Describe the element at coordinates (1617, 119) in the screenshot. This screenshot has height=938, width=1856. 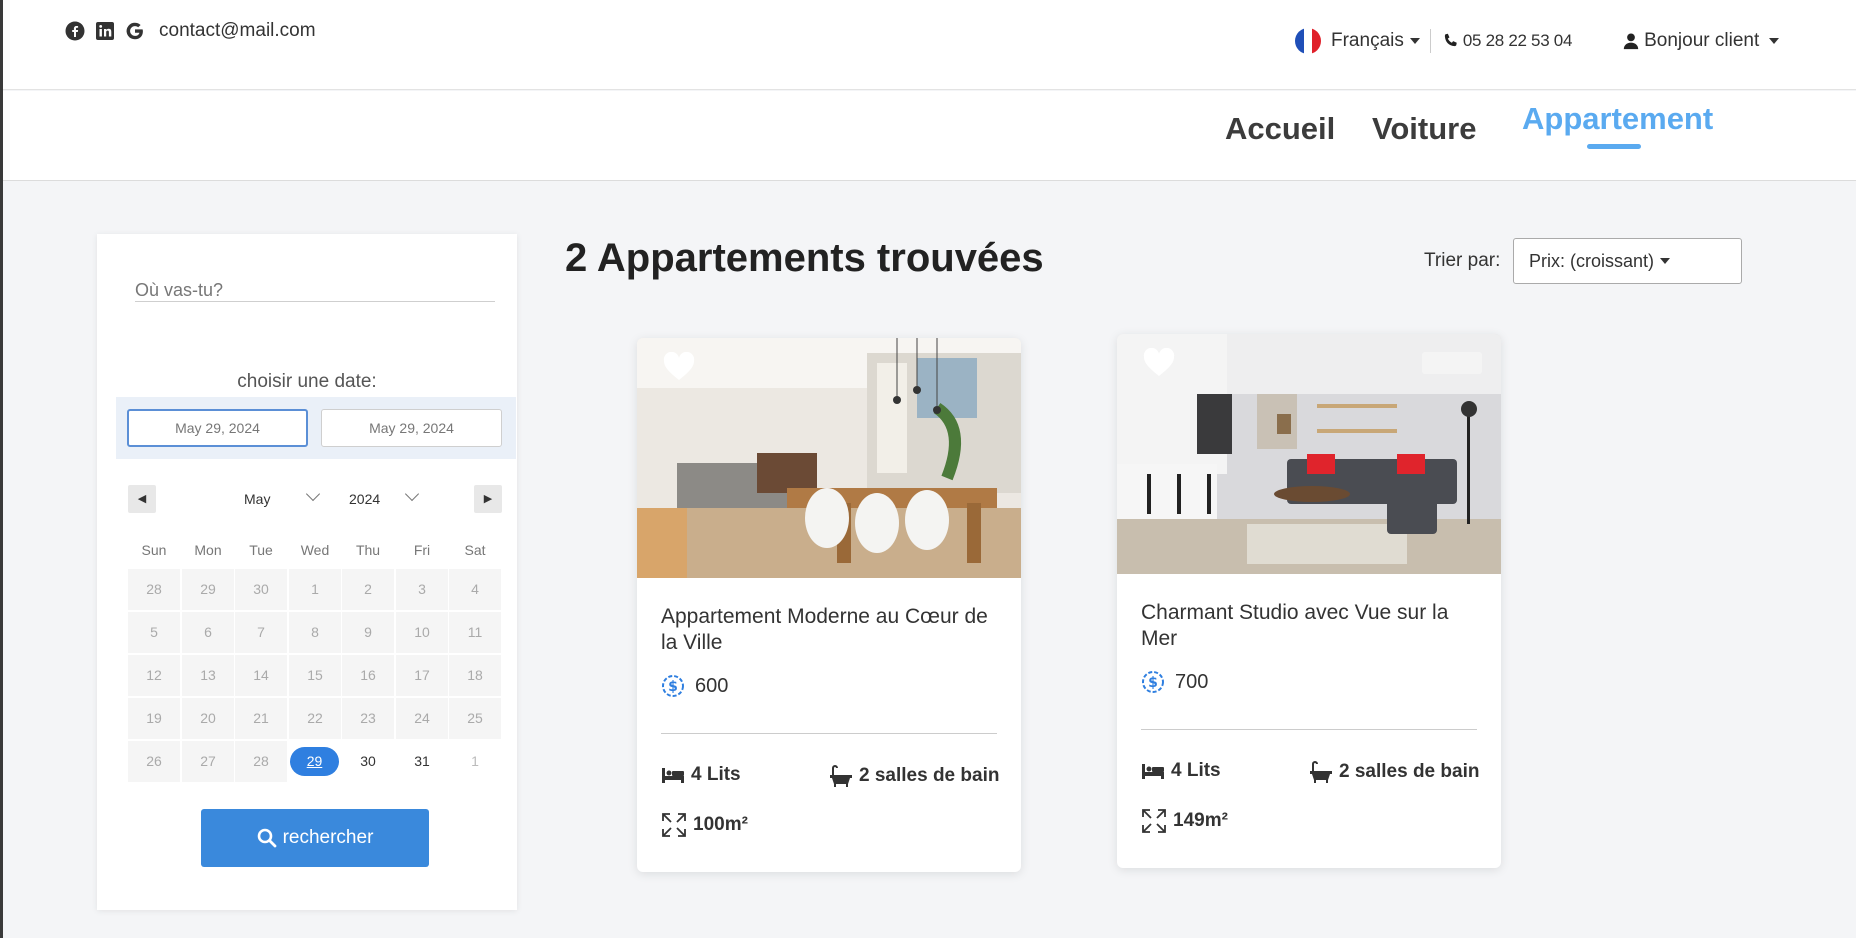
I see `nav-appartement: Appartement` at that location.